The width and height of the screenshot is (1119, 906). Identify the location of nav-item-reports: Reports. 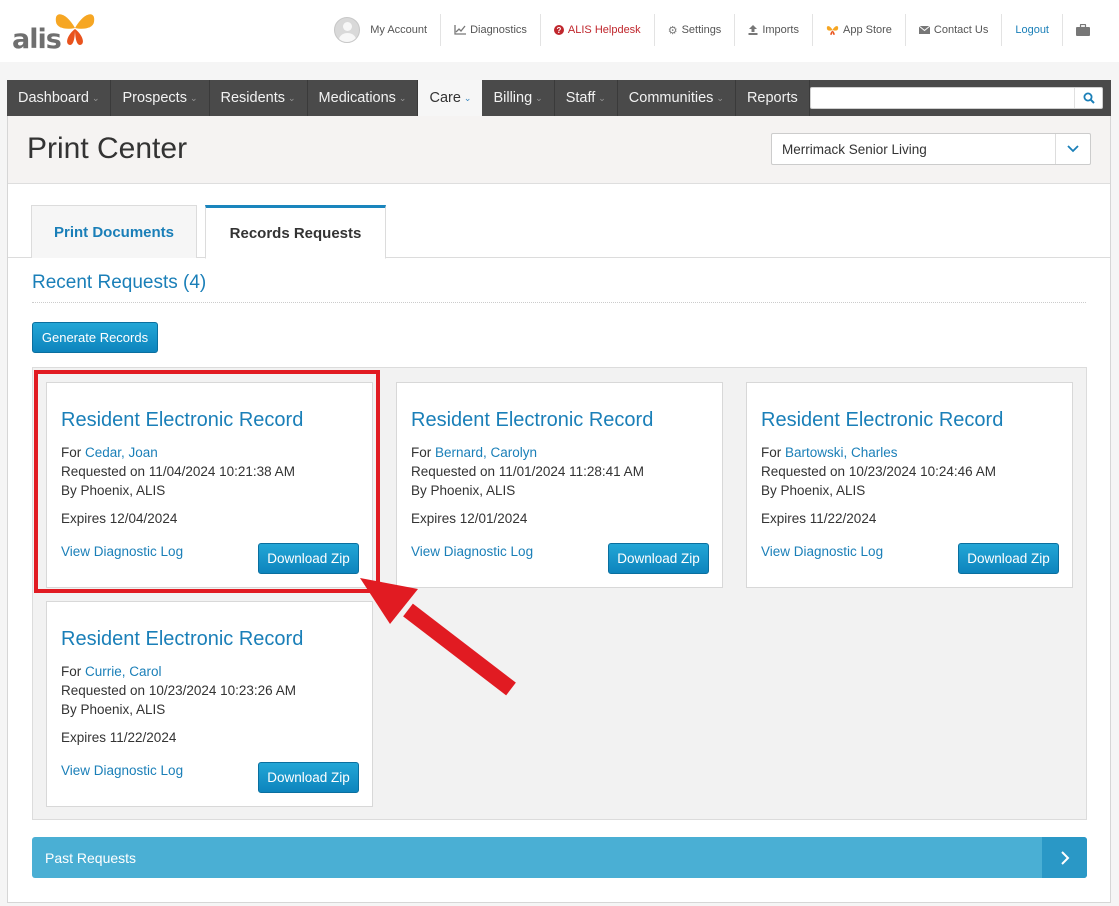
(773, 98).